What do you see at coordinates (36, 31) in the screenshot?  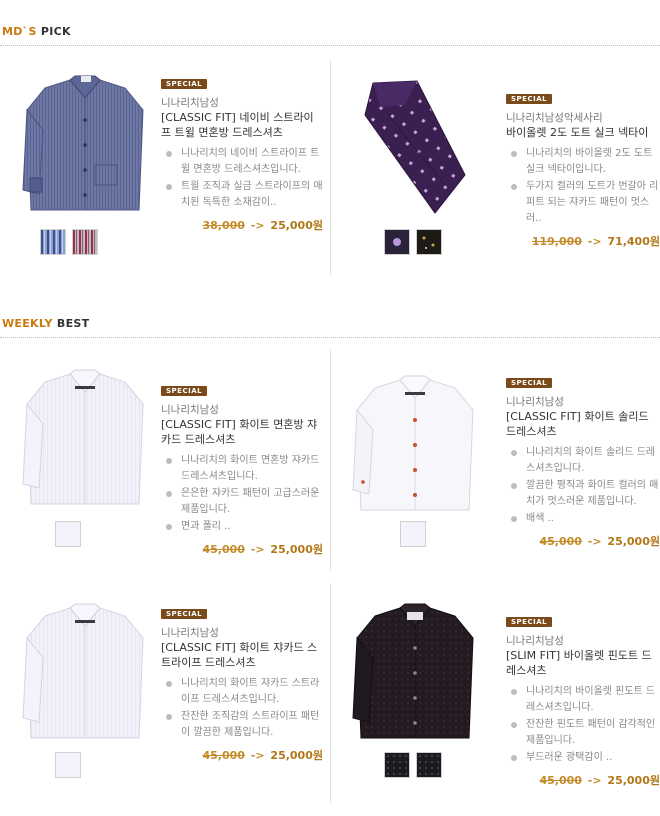 I see `section-title-mds-pick: MD`S PICK` at bounding box center [36, 31].